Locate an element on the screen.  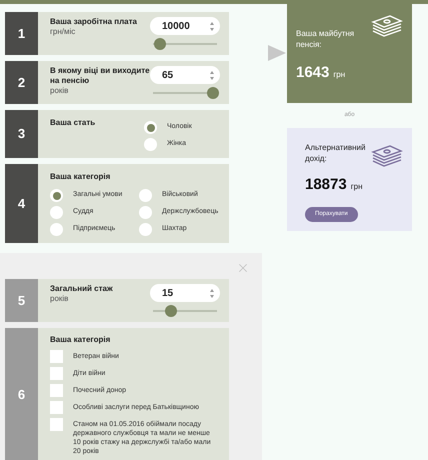
step-number: 2 is located at coordinates (21, 82).